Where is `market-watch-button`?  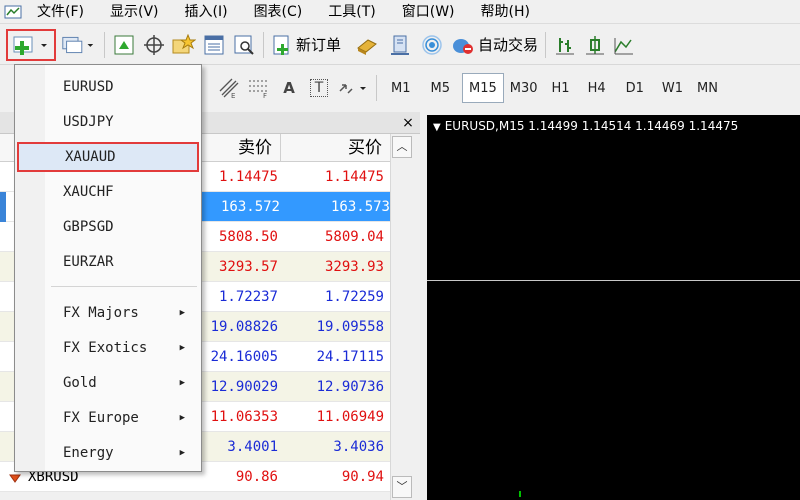 market-watch-button is located at coordinates (124, 45).